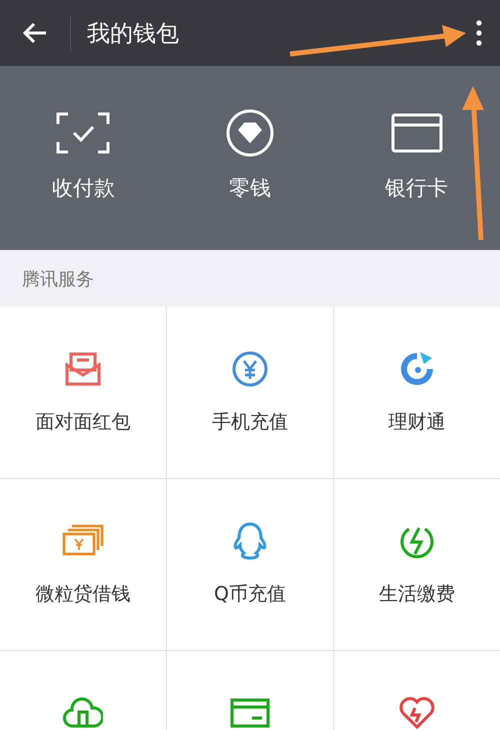  What do you see at coordinates (83, 541) in the screenshot?
I see `bills-icon` at bounding box center [83, 541].